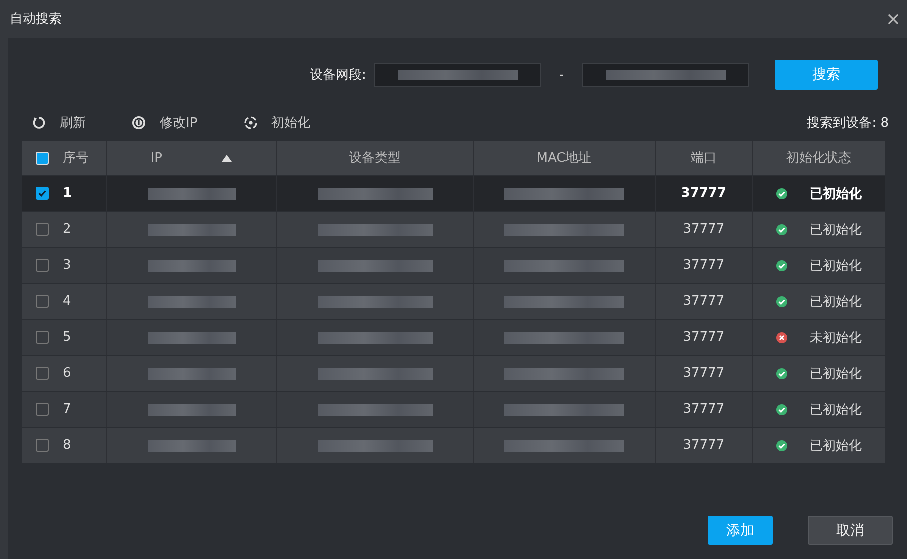 The height and width of the screenshot is (559, 907). Describe the element at coordinates (836, 338) in the screenshot. I see `table-cell-text: 未初始化` at that location.